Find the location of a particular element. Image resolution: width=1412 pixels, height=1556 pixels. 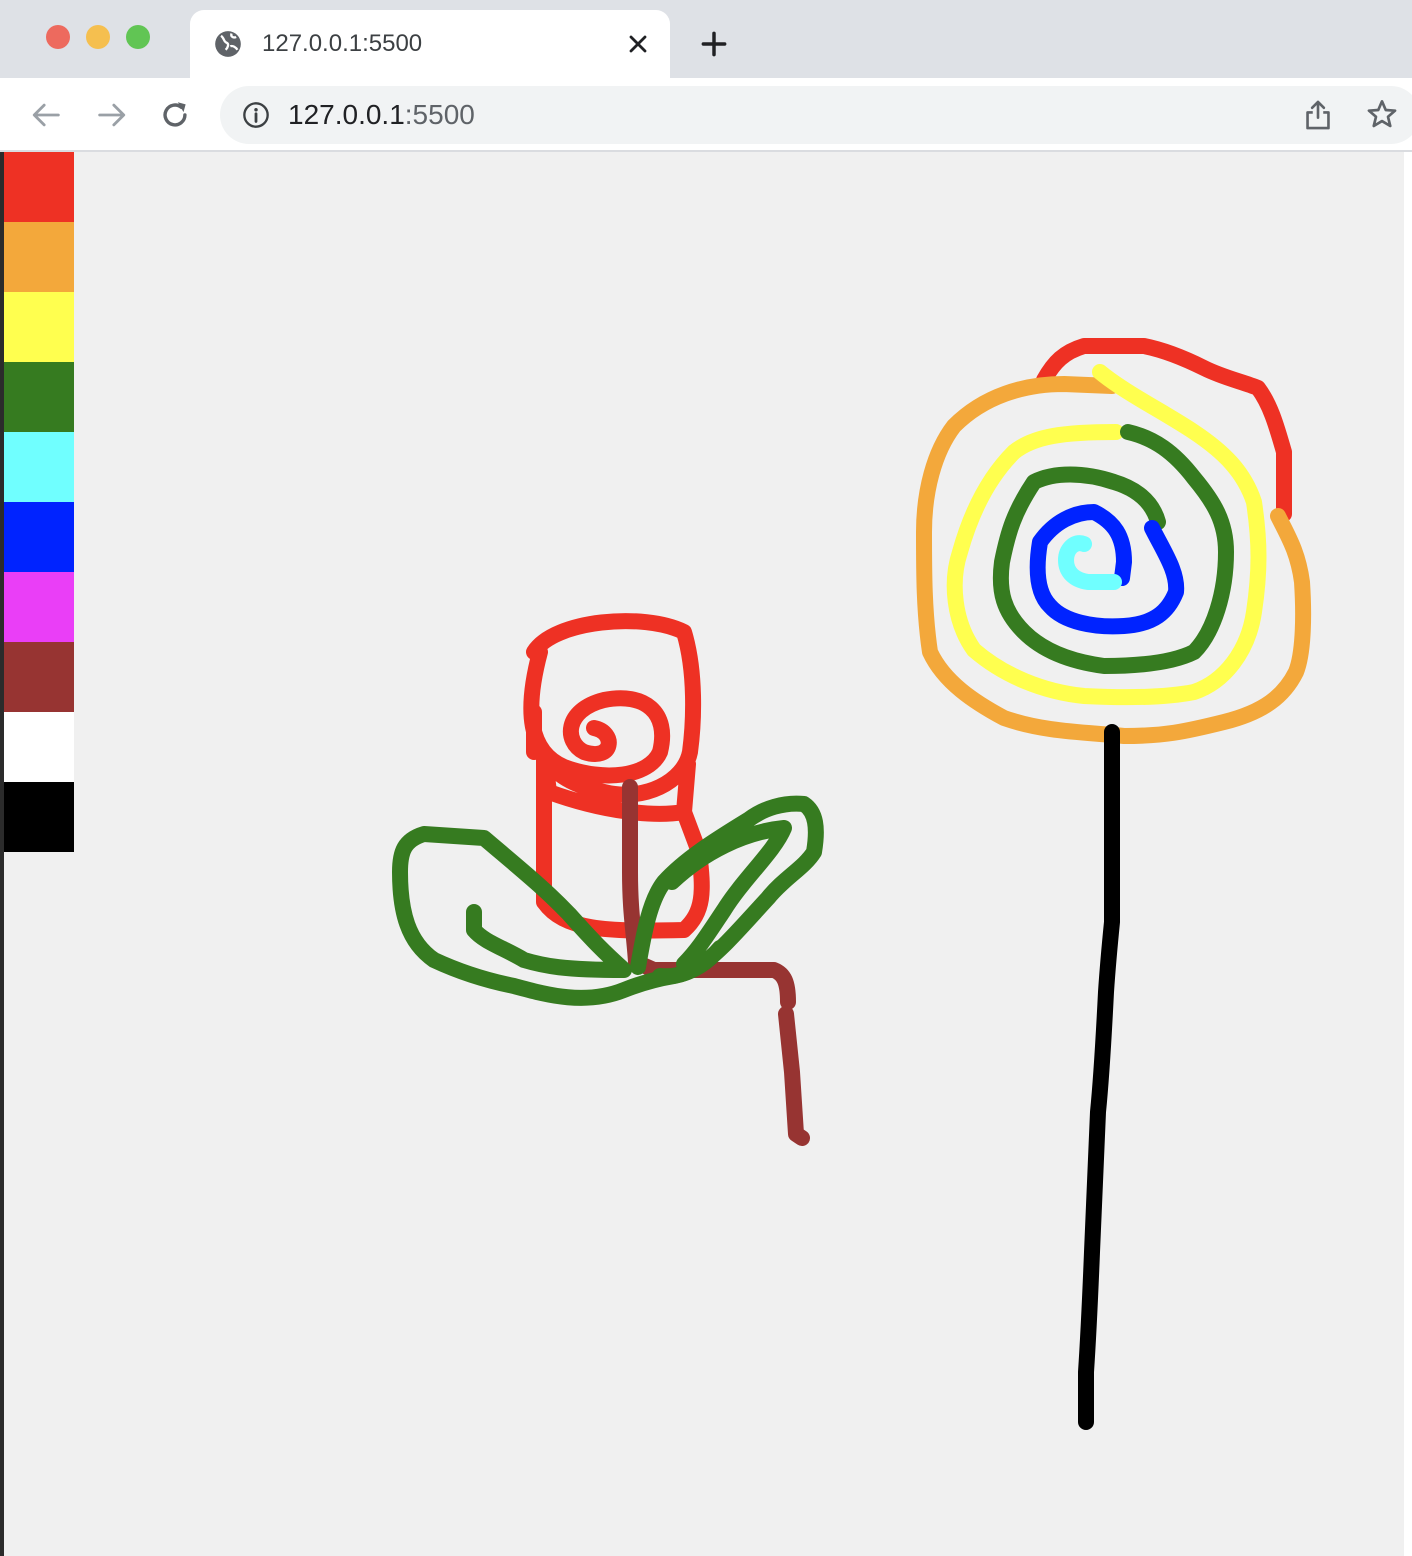

reload-icon is located at coordinates (175, 115).